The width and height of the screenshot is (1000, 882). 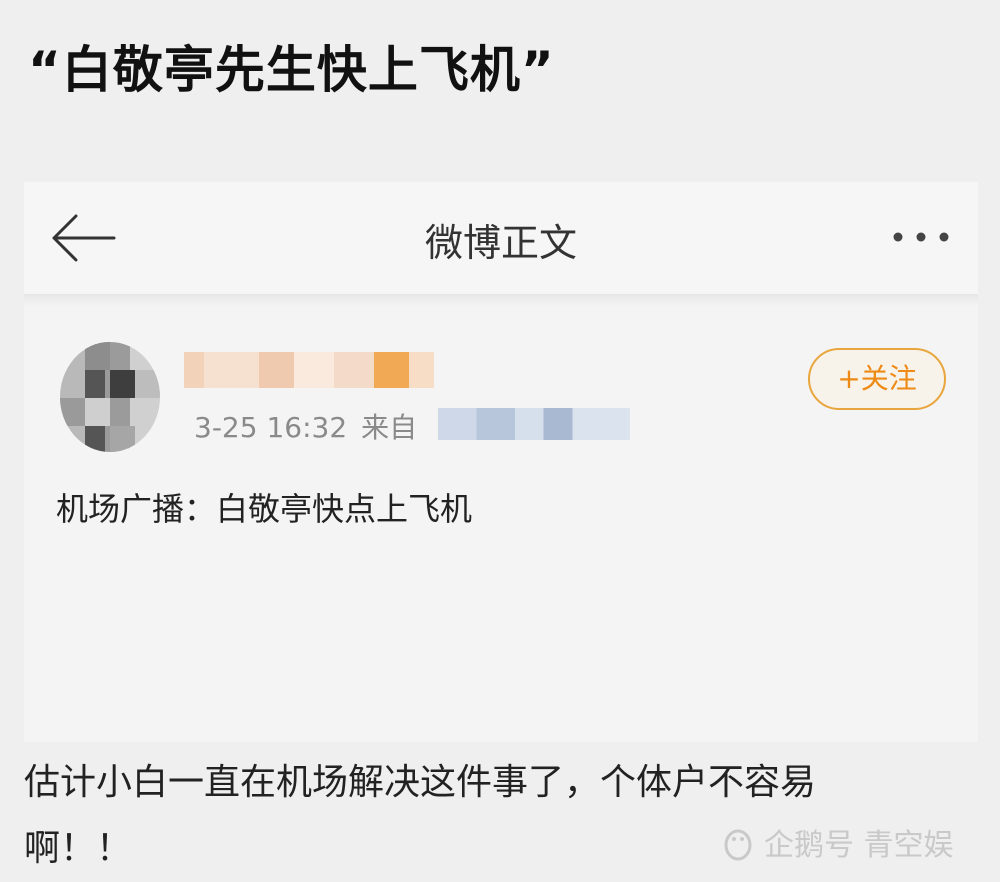 What do you see at coordinates (501, 300) in the screenshot?
I see `topbar-shadow` at bounding box center [501, 300].